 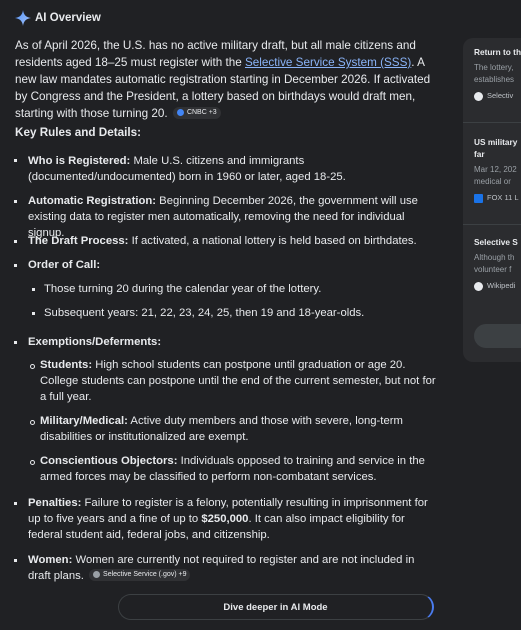 I want to click on selective-service-logo-icon, so click(x=97, y=574).